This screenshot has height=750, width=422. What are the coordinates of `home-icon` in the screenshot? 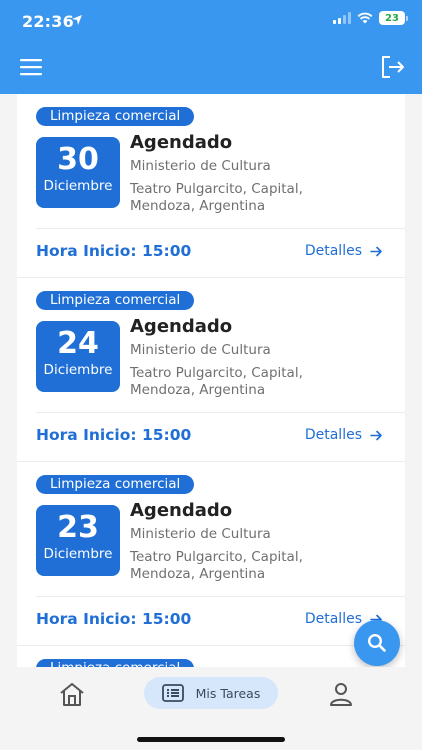 It's located at (72, 694).